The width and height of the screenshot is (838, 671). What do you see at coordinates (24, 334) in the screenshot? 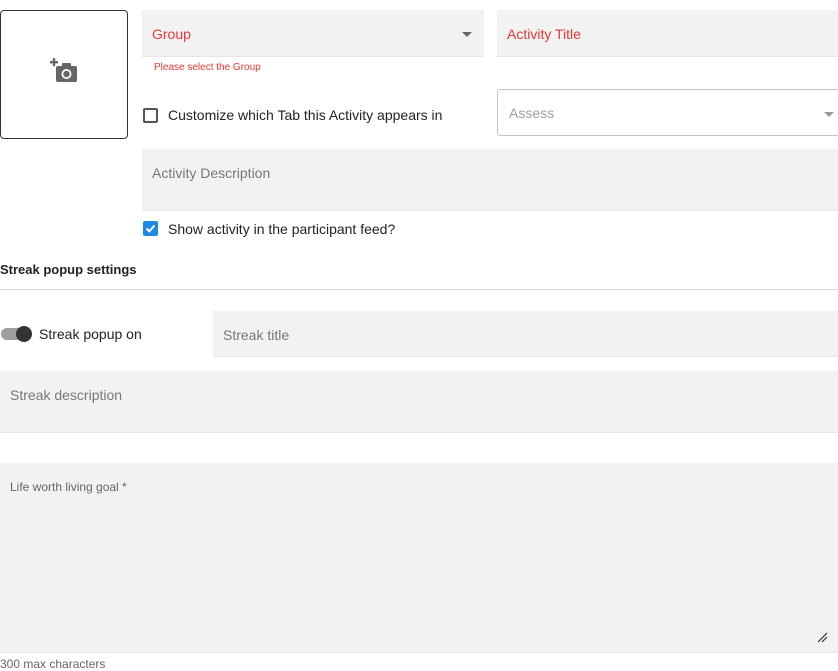
I see `toggle-thumb` at bounding box center [24, 334].